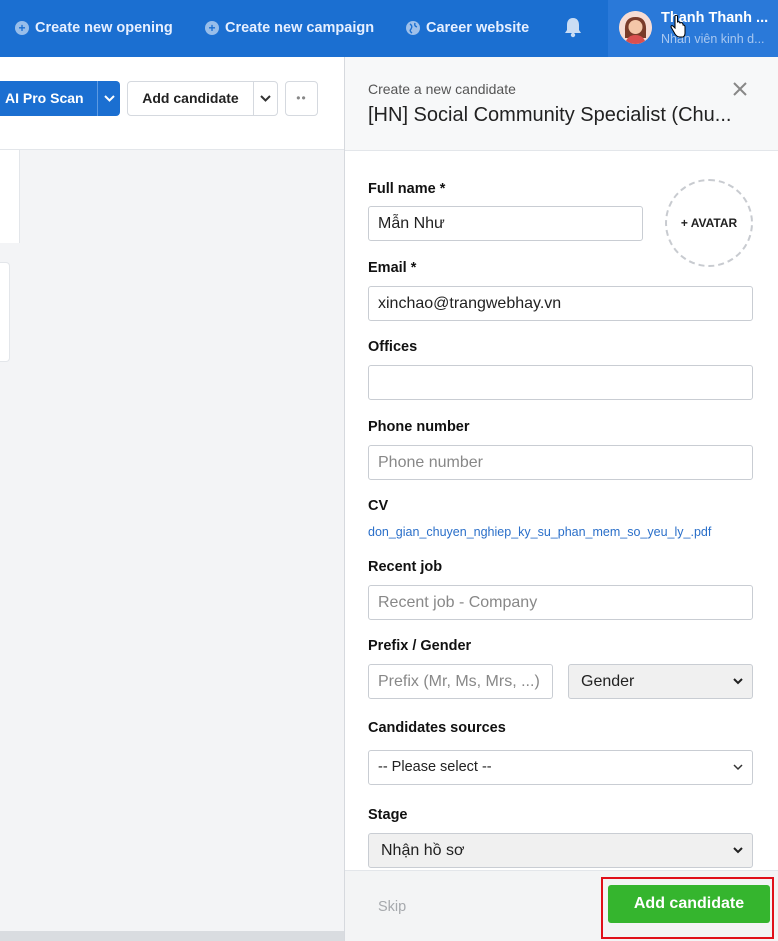 The width and height of the screenshot is (778, 941). What do you see at coordinates (190, 98) in the screenshot?
I see `add-candidate-toolbar-button: Add candidate` at bounding box center [190, 98].